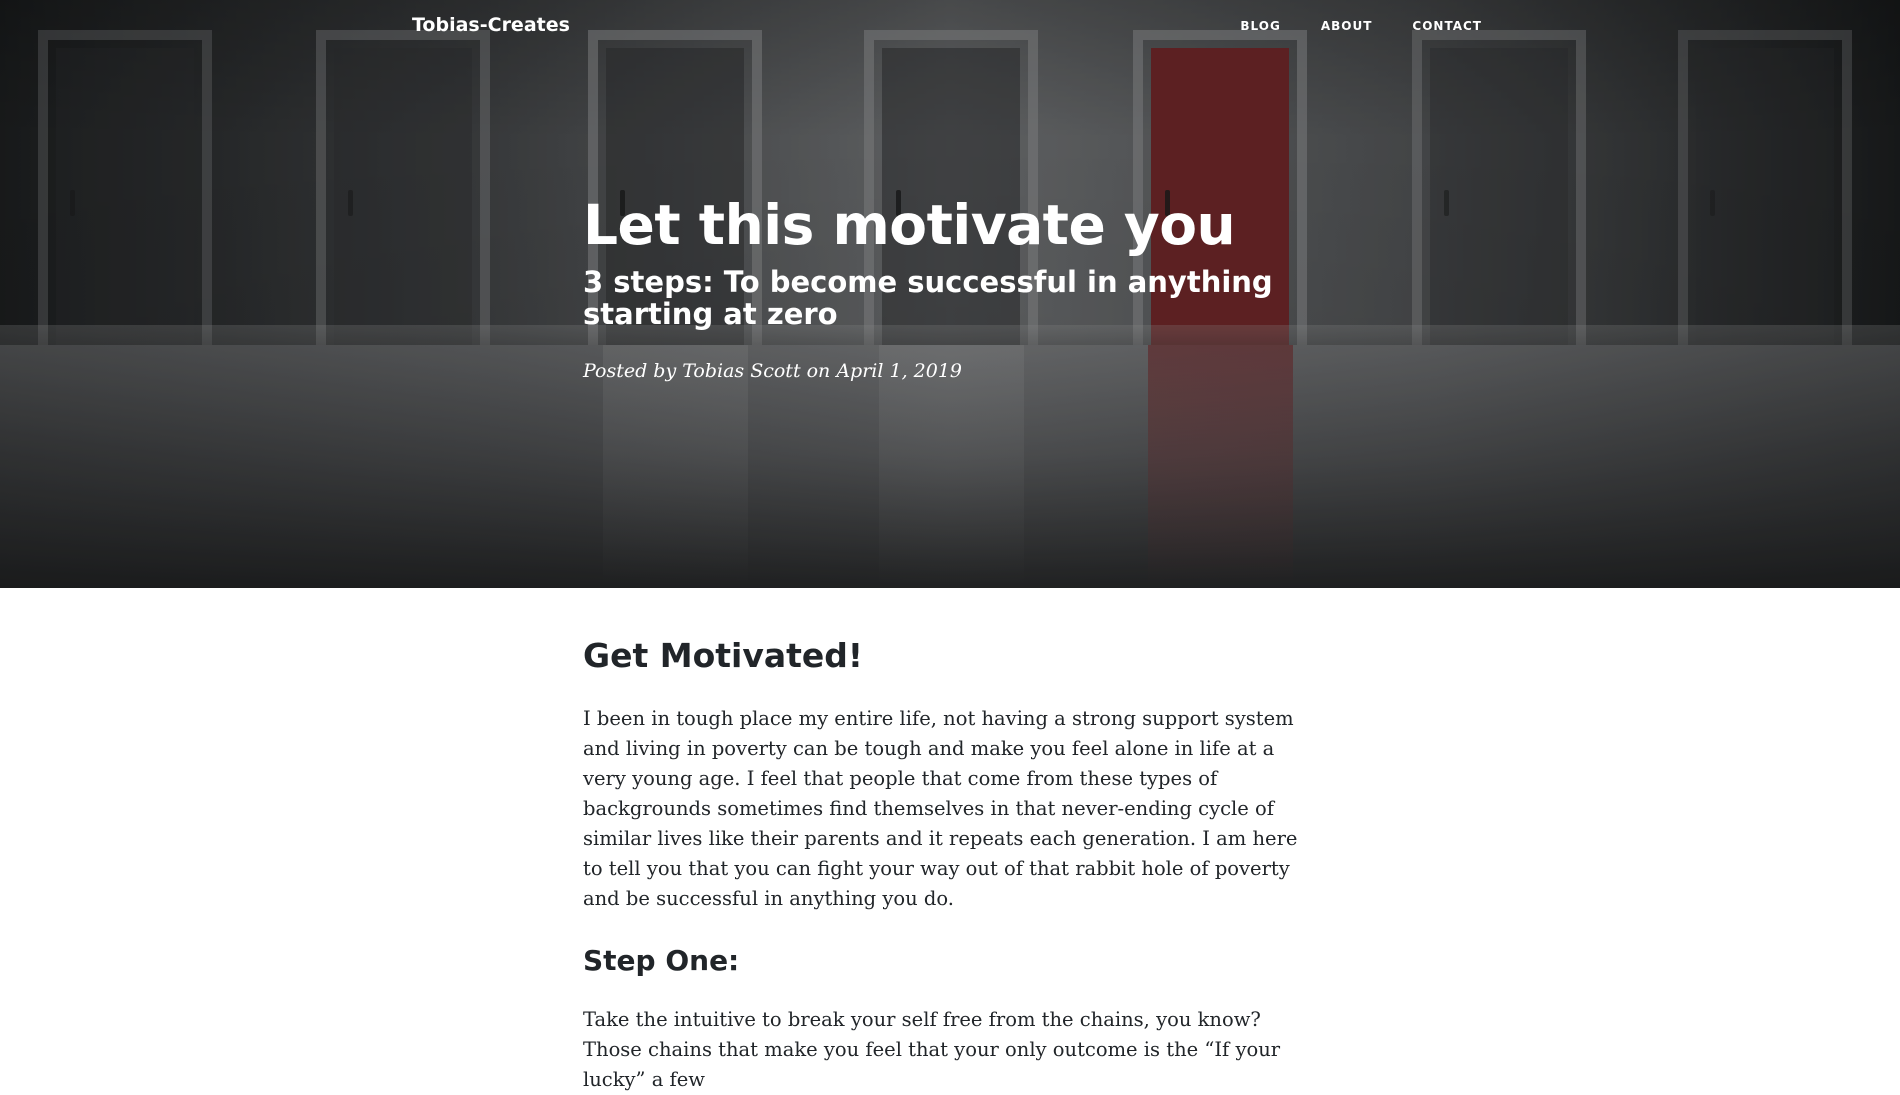 The height and width of the screenshot is (1095, 1900). What do you see at coordinates (1260, 26) in the screenshot?
I see `nav-link-blog: Blog` at bounding box center [1260, 26].